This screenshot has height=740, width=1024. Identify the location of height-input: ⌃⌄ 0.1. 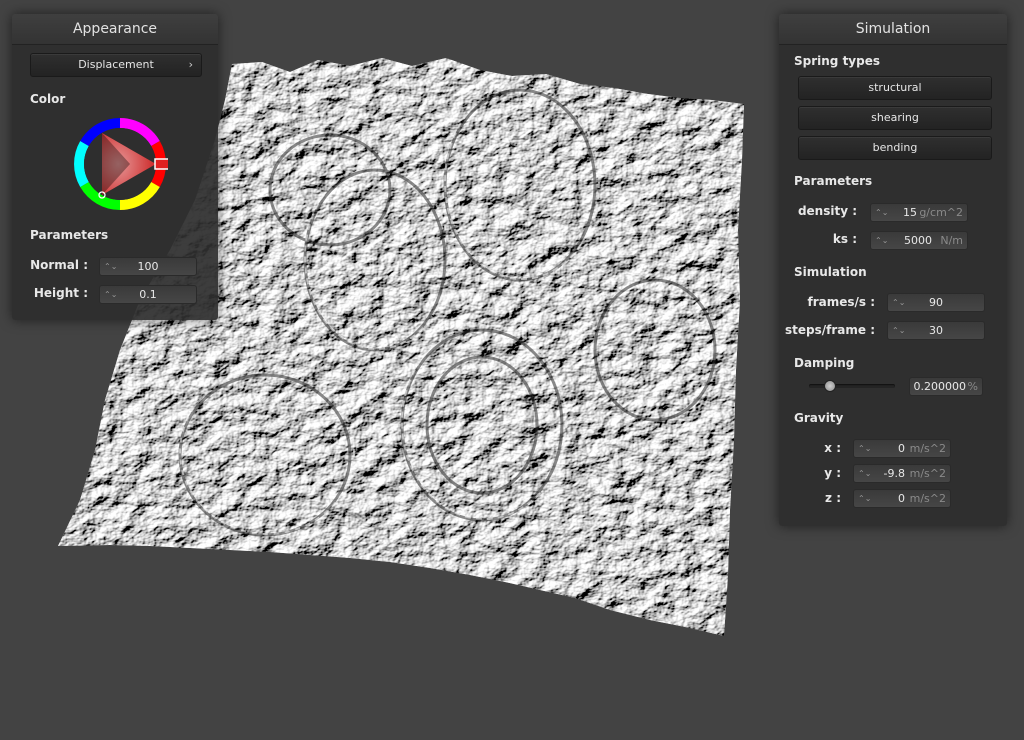
(148, 294).